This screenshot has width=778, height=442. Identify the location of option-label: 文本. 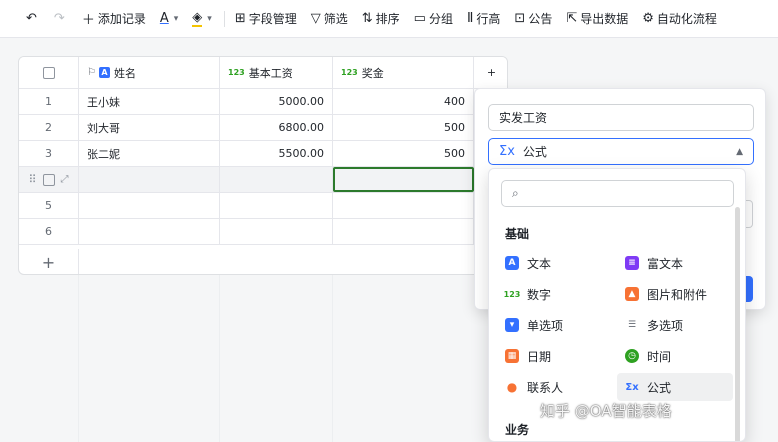
(539, 263).